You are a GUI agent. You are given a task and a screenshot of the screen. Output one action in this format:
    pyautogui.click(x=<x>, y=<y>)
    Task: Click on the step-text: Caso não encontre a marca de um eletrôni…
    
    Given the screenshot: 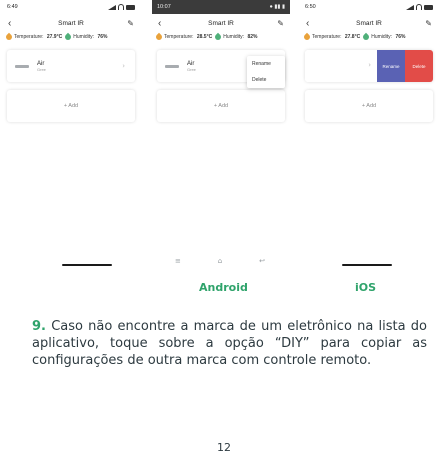 What is the action you would take?
    pyautogui.click(x=229, y=343)
    